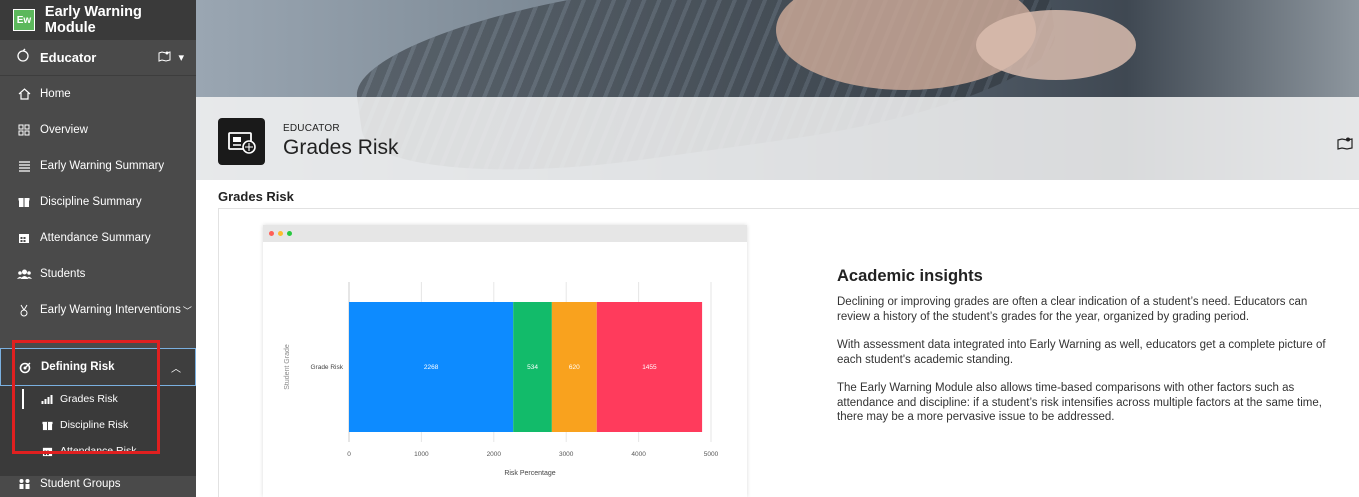 This screenshot has height=497, width=1359. Describe the element at coordinates (98, 130) in the screenshot. I see `sidebar-item-overview: Overview` at that location.